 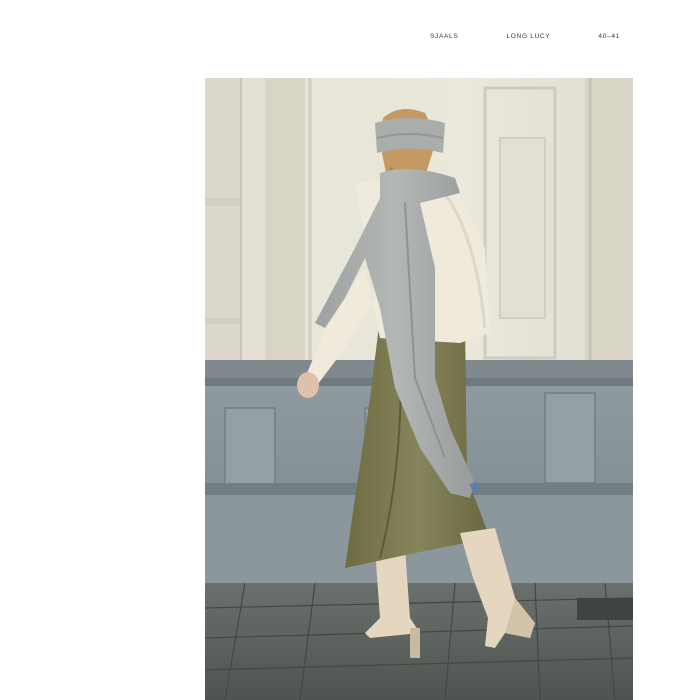 What do you see at coordinates (609, 36) in the screenshot?
I see `page-numbers: 40–41` at bounding box center [609, 36].